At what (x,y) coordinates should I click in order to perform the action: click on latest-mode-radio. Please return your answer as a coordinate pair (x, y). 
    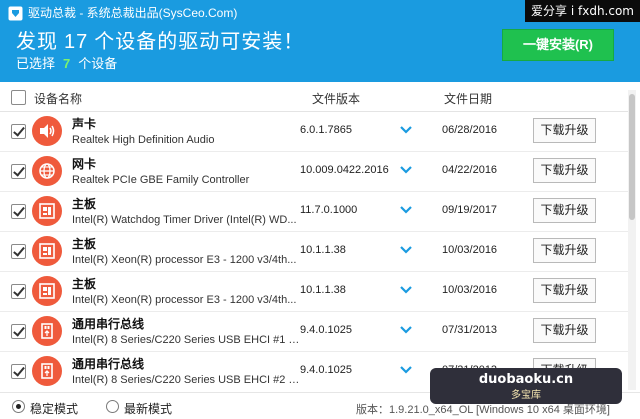
    Looking at the image, I should click on (112, 406).